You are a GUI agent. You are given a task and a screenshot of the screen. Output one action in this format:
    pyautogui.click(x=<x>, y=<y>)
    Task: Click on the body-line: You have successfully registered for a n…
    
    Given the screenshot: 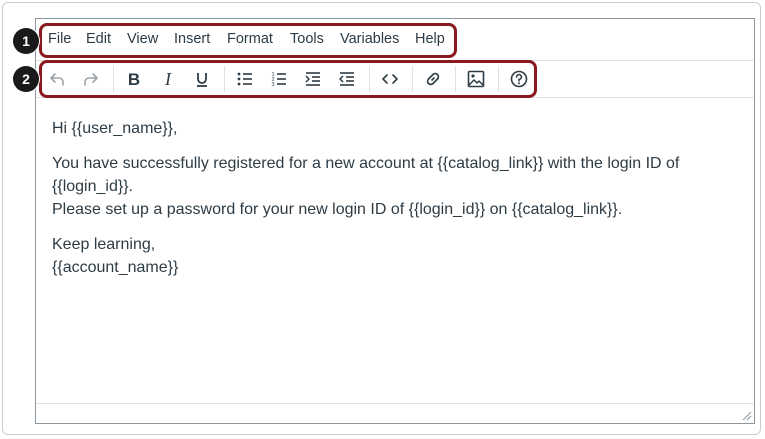 What is the action you would take?
    pyautogui.click(x=366, y=163)
    